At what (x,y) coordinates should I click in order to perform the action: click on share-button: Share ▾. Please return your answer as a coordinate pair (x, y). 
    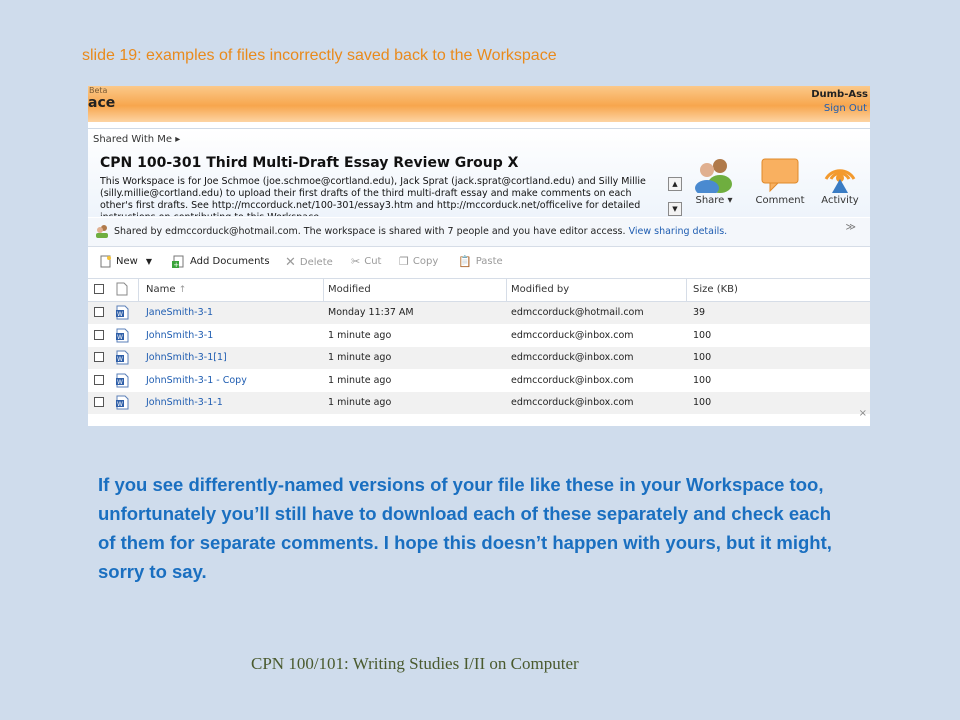
    Looking at the image, I should click on (714, 181).